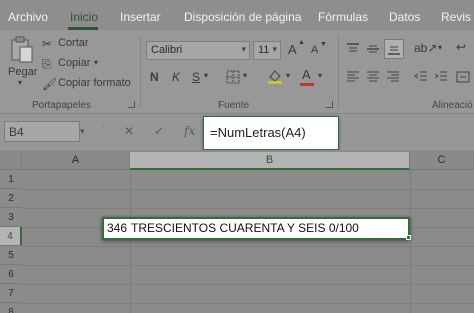  What do you see at coordinates (11, 308) in the screenshot?
I see `row-header-8: 8` at bounding box center [11, 308].